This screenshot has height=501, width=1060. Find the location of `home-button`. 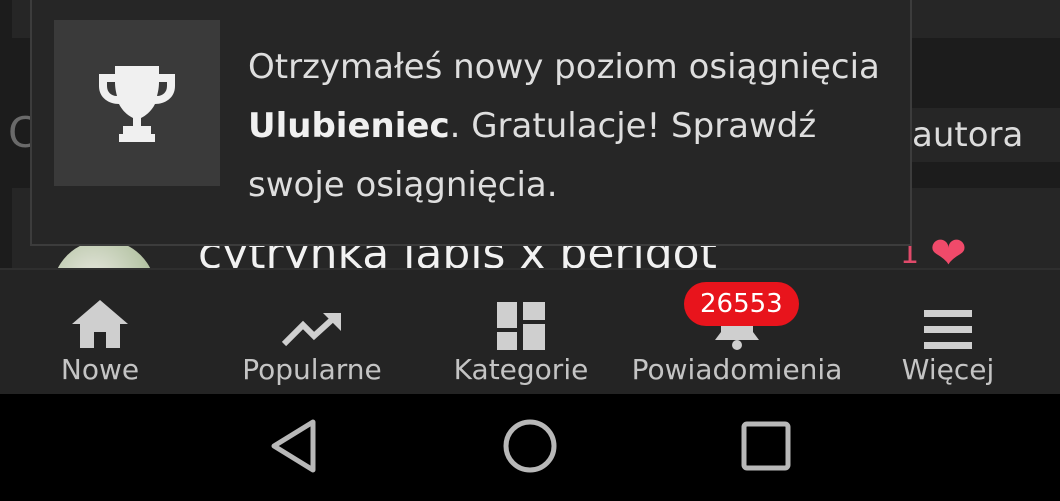

home-button is located at coordinates (530, 446).